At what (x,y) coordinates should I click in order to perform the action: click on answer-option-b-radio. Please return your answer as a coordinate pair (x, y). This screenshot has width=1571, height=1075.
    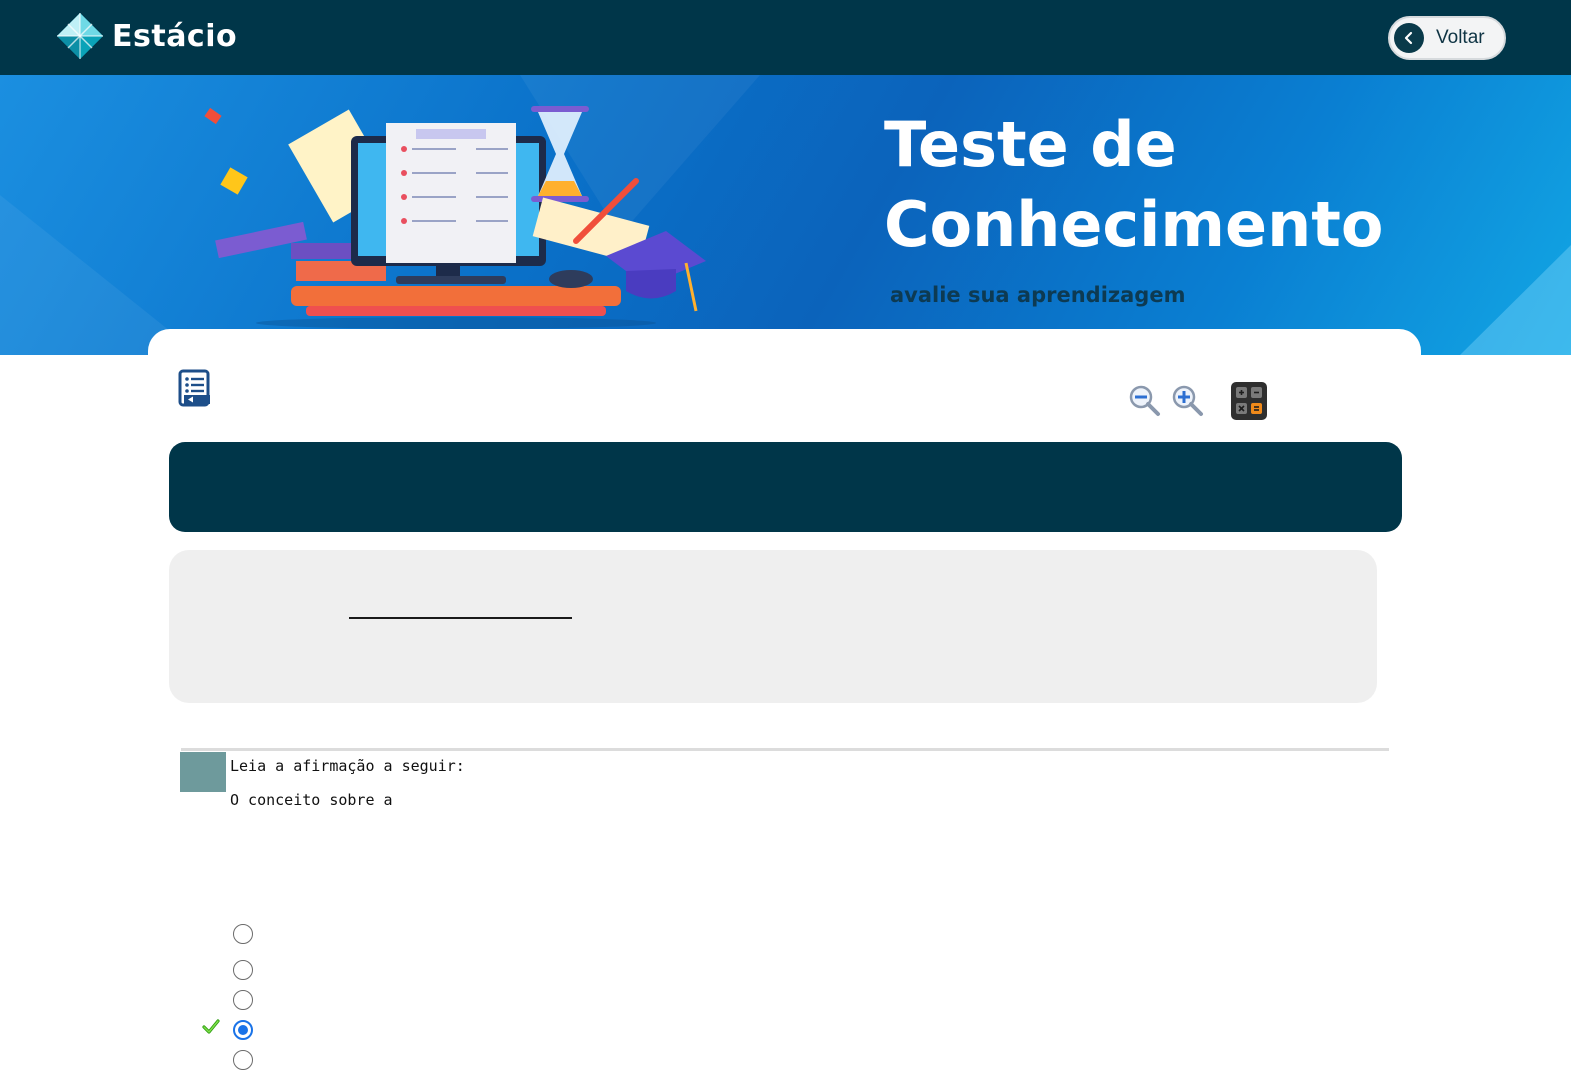
    Looking at the image, I should click on (243, 970).